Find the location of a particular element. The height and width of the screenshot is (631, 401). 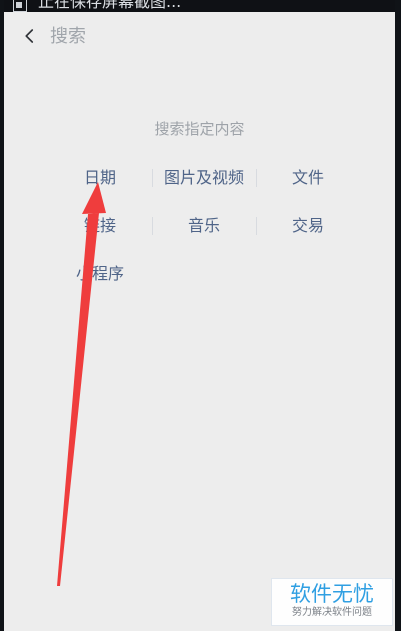

category-files: 文件 is located at coordinates (308, 178).